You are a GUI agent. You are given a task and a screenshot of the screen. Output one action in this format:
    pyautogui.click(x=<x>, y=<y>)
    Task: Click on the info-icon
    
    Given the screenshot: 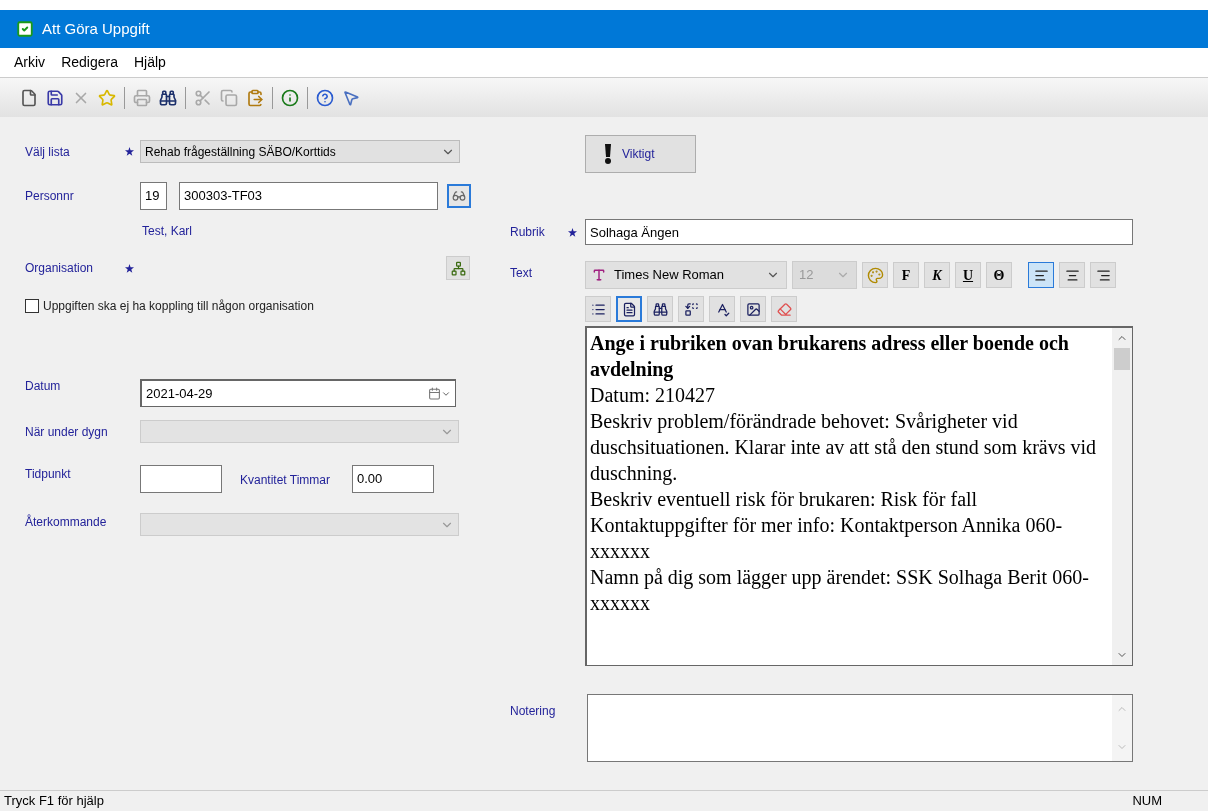 What is the action you would take?
    pyautogui.click(x=290, y=97)
    